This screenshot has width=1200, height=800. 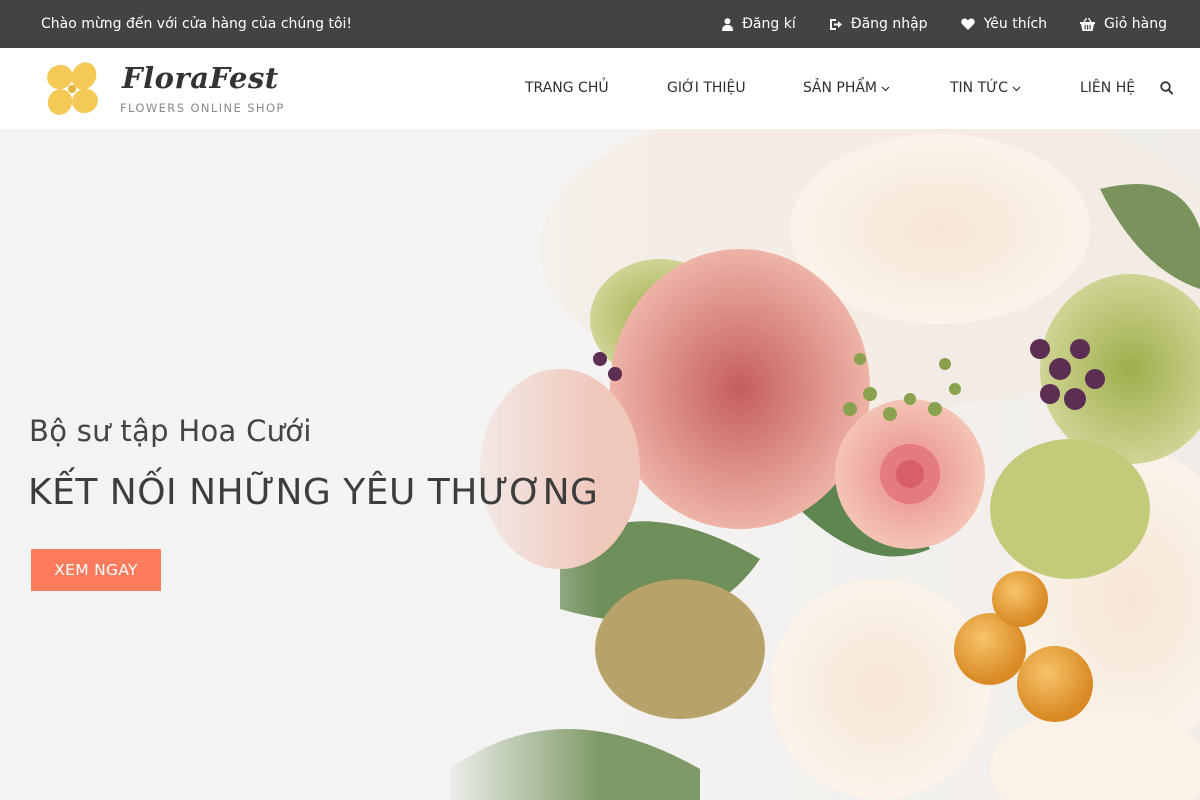 What do you see at coordinates (1166, 88) in the screenshot?
I see `search-icon` at bounding box center [1166, 88].